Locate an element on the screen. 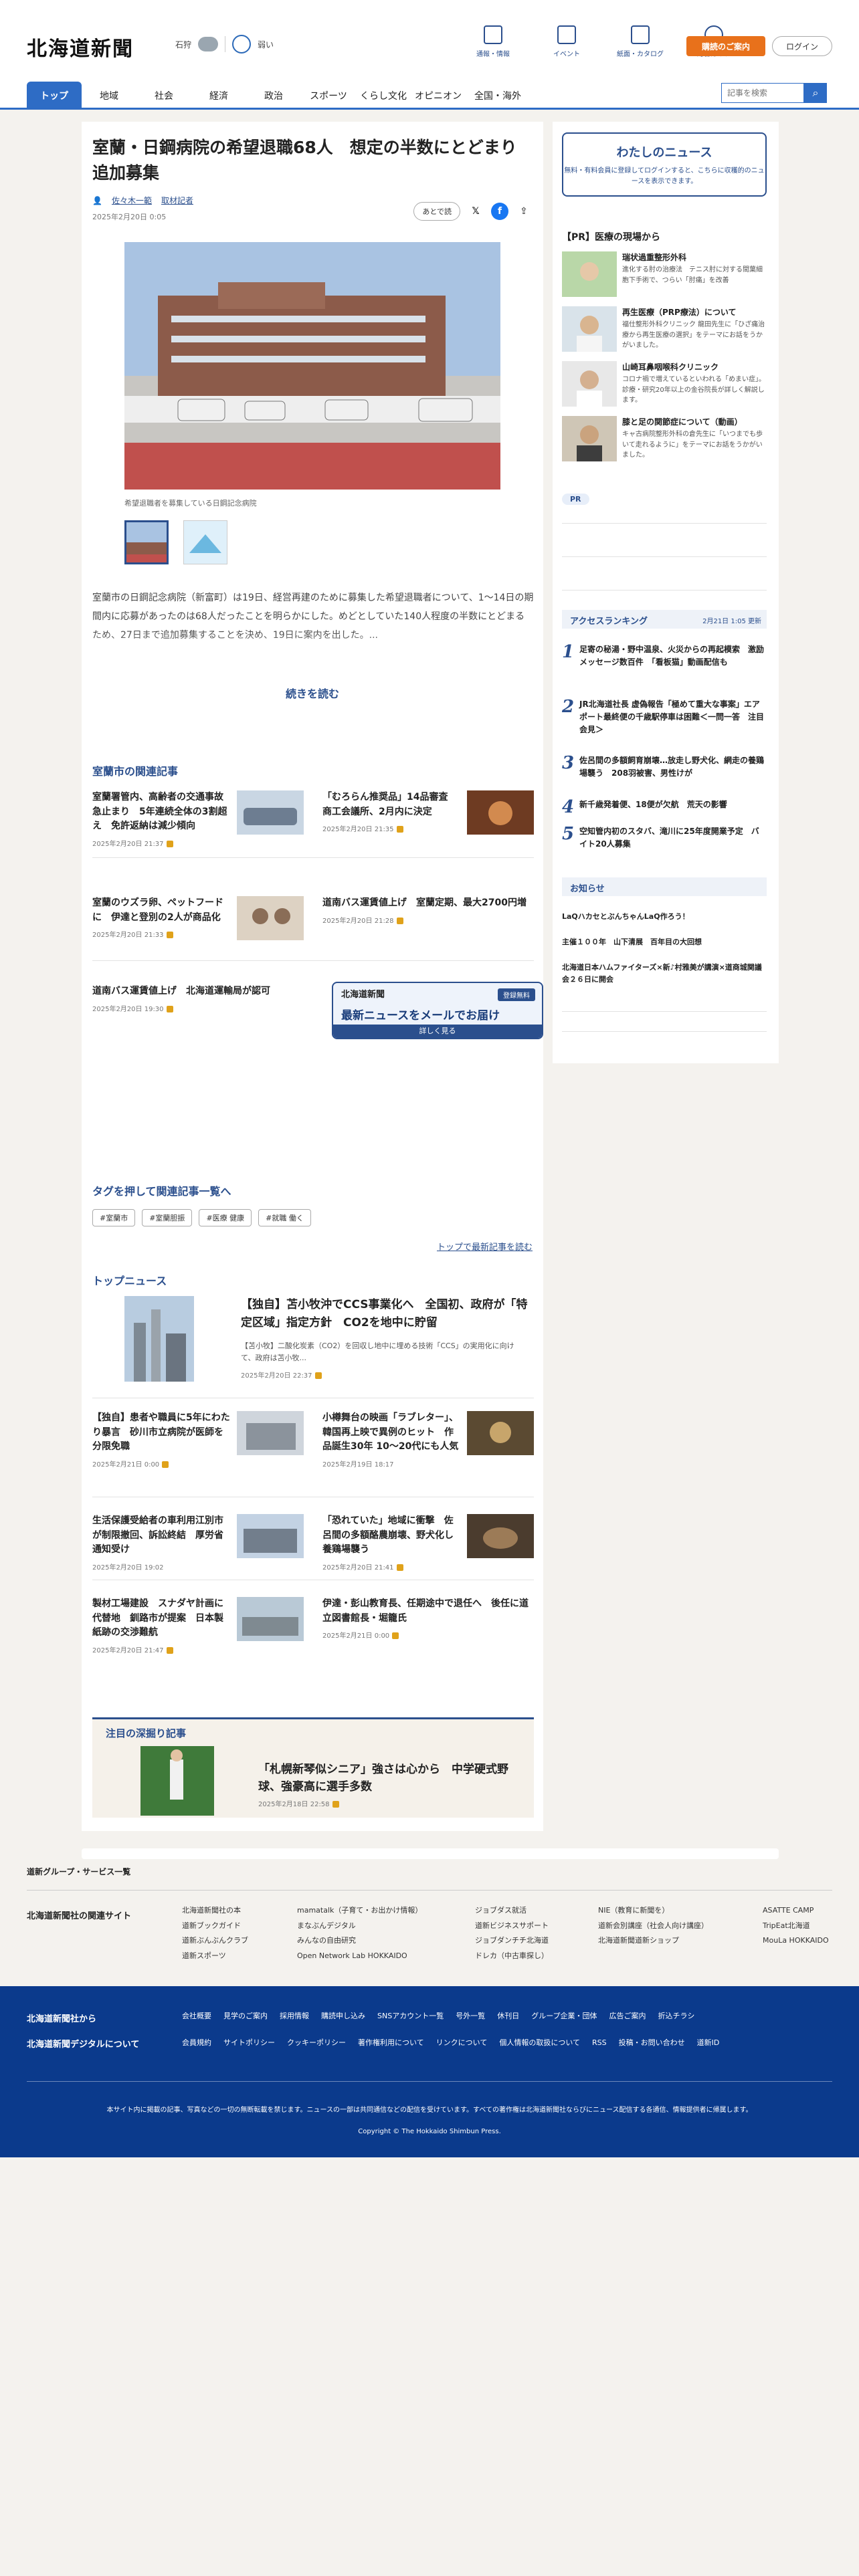 This screenshot has height=2576, width=859. group-services-link: 道新グループ・サービス一覧 is located at coordinates (78, 1871).